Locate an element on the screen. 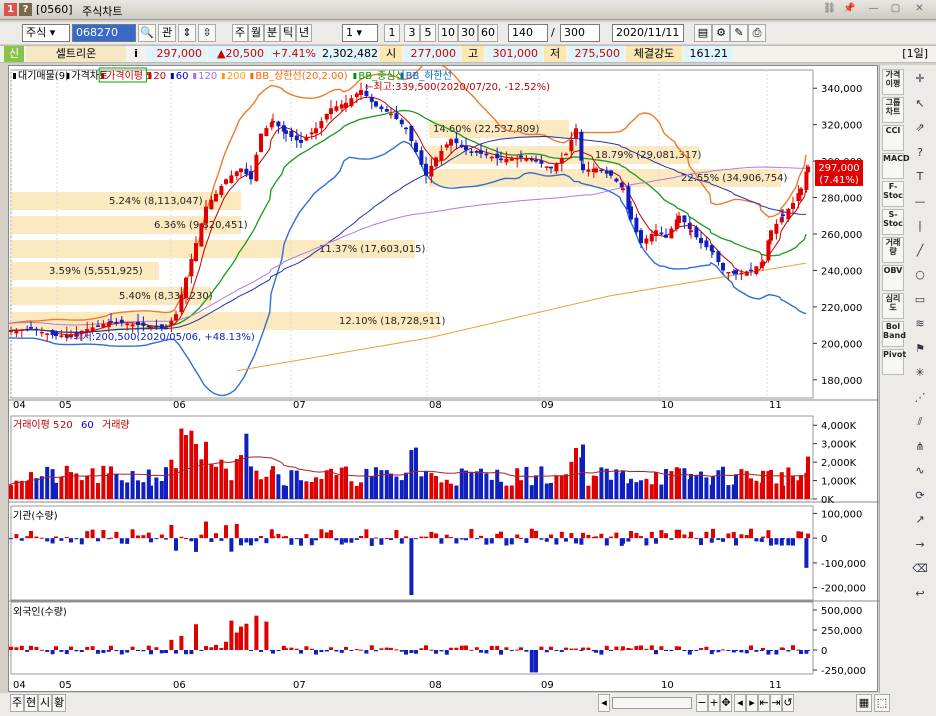 Image resolution: width=936 pixels, height=716 pixels. interval-60: 60 is located at coordinates (488, 33).